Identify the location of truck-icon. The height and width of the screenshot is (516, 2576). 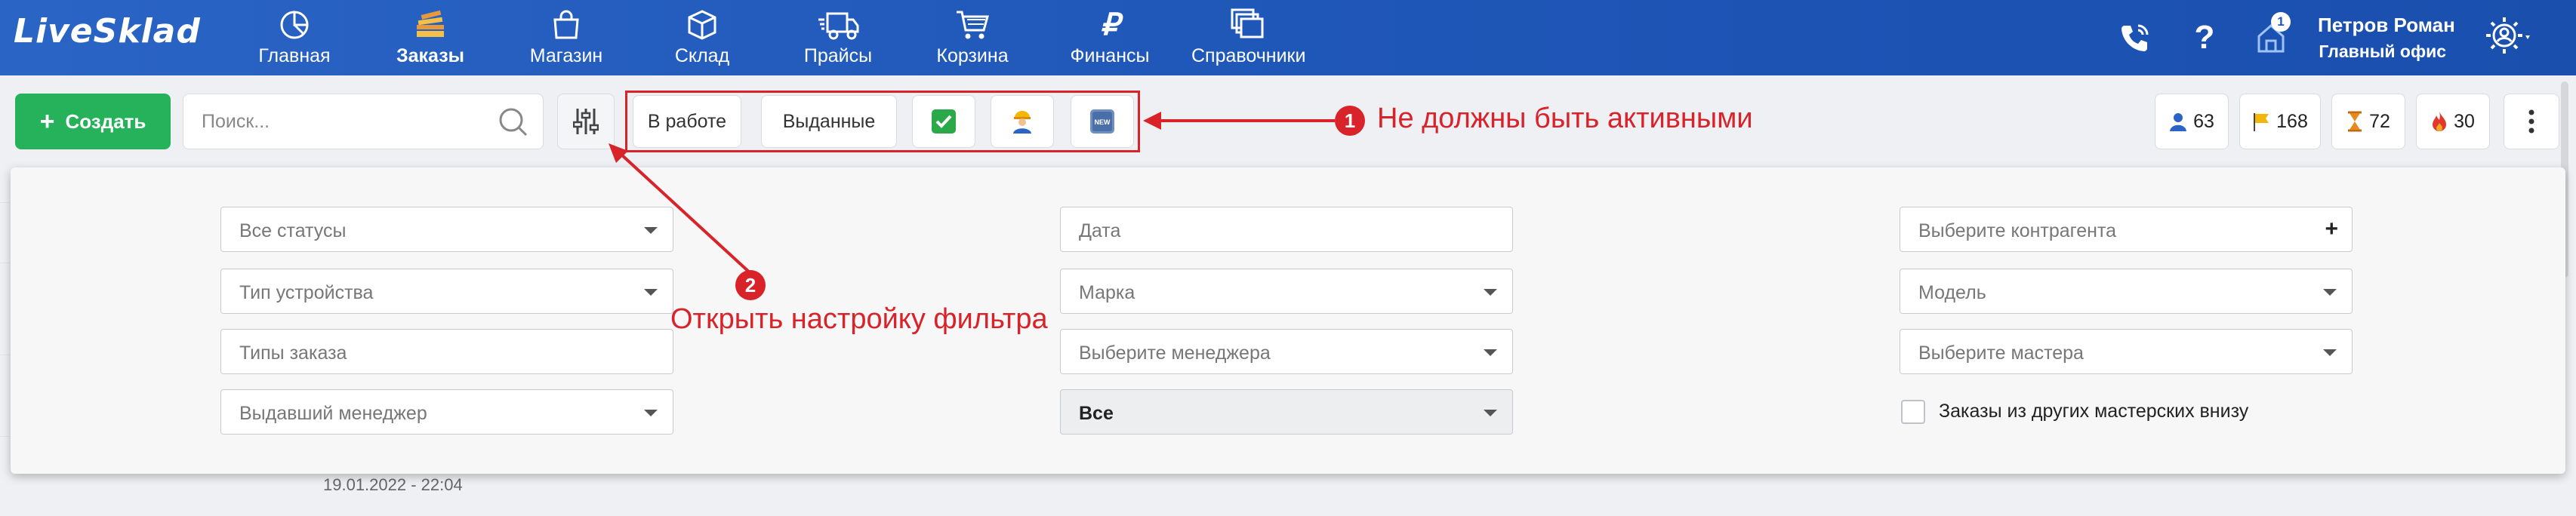
(838, 26).